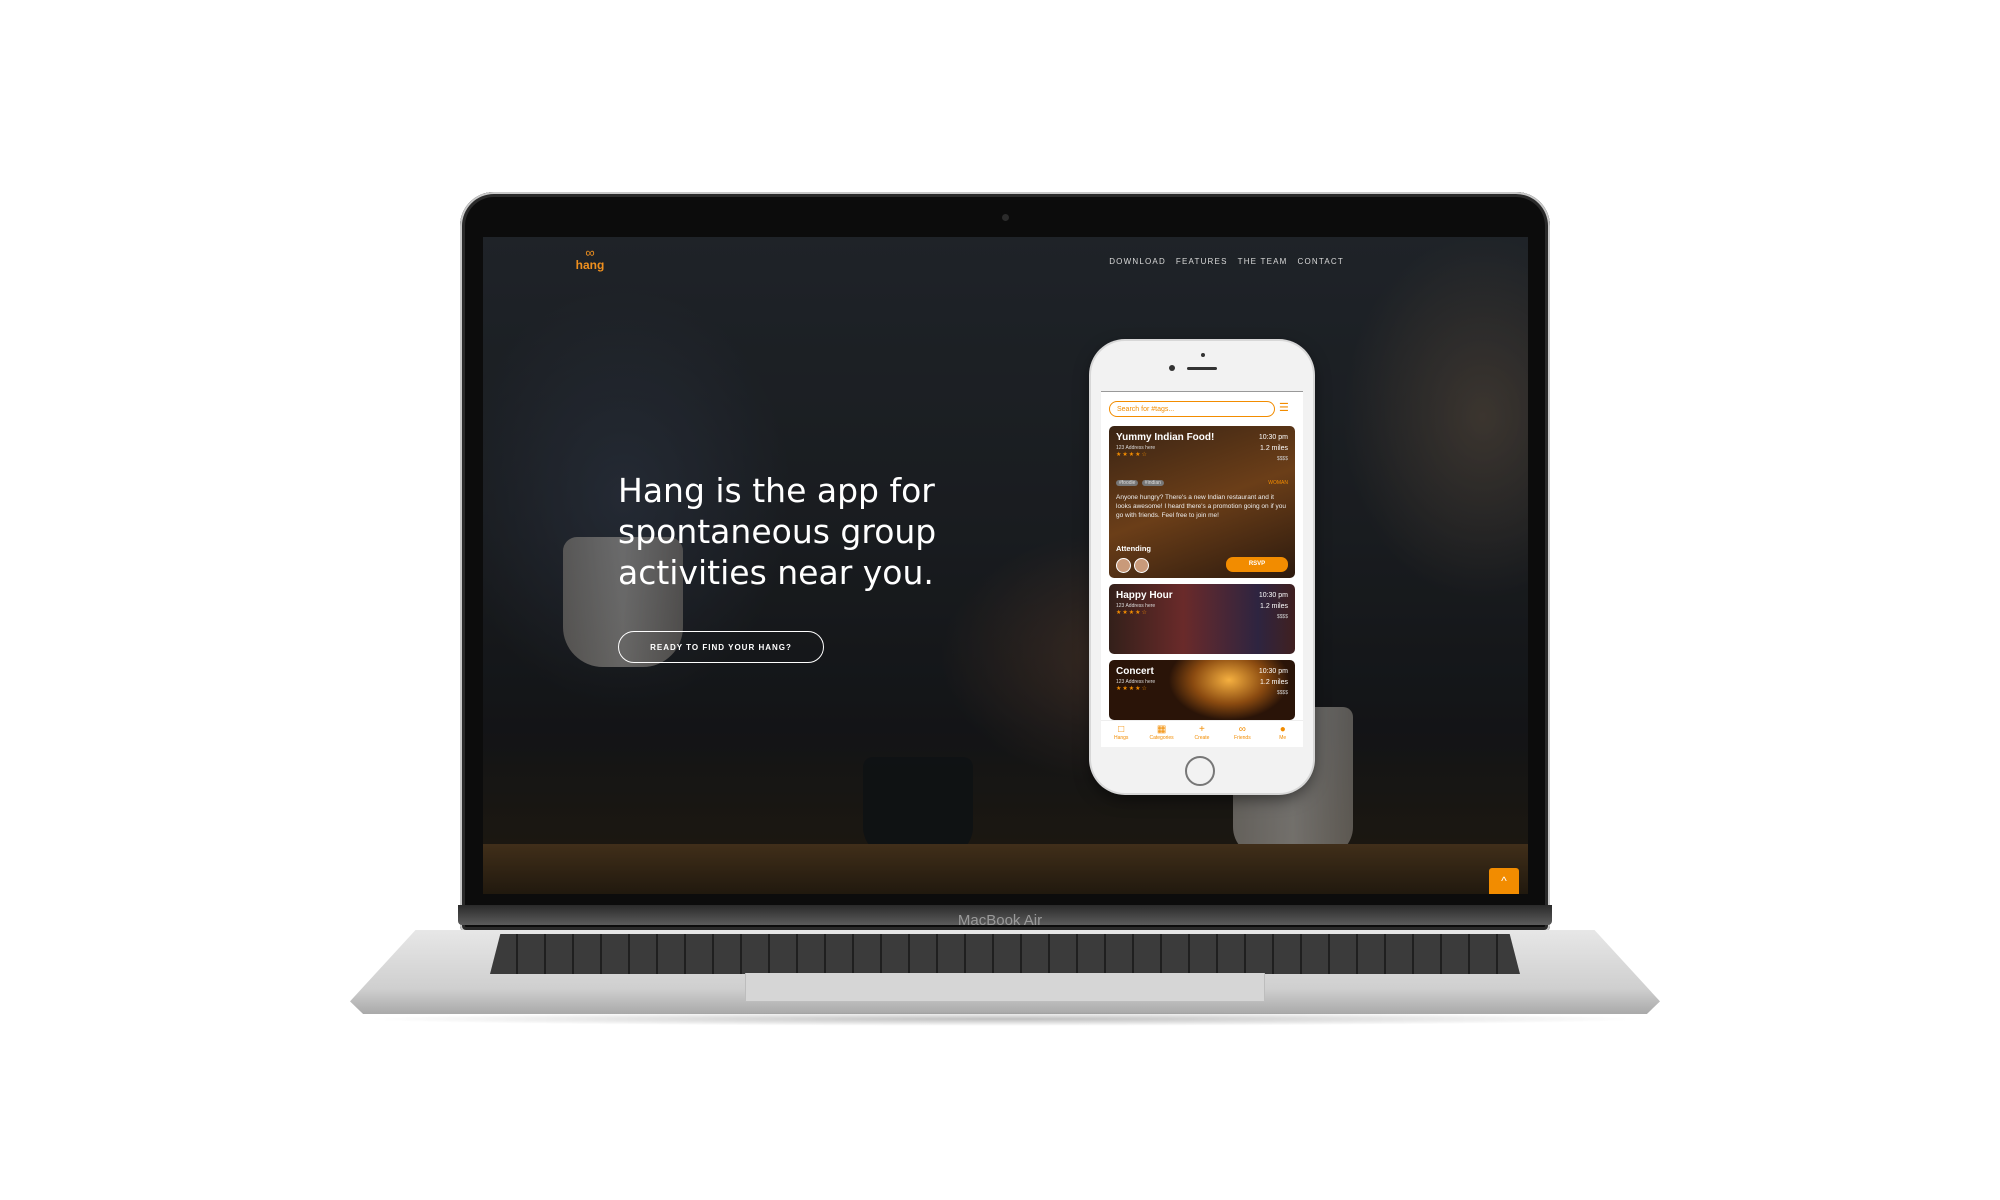  I want to click on event-title: Happy Hour, so click(1144, 595).